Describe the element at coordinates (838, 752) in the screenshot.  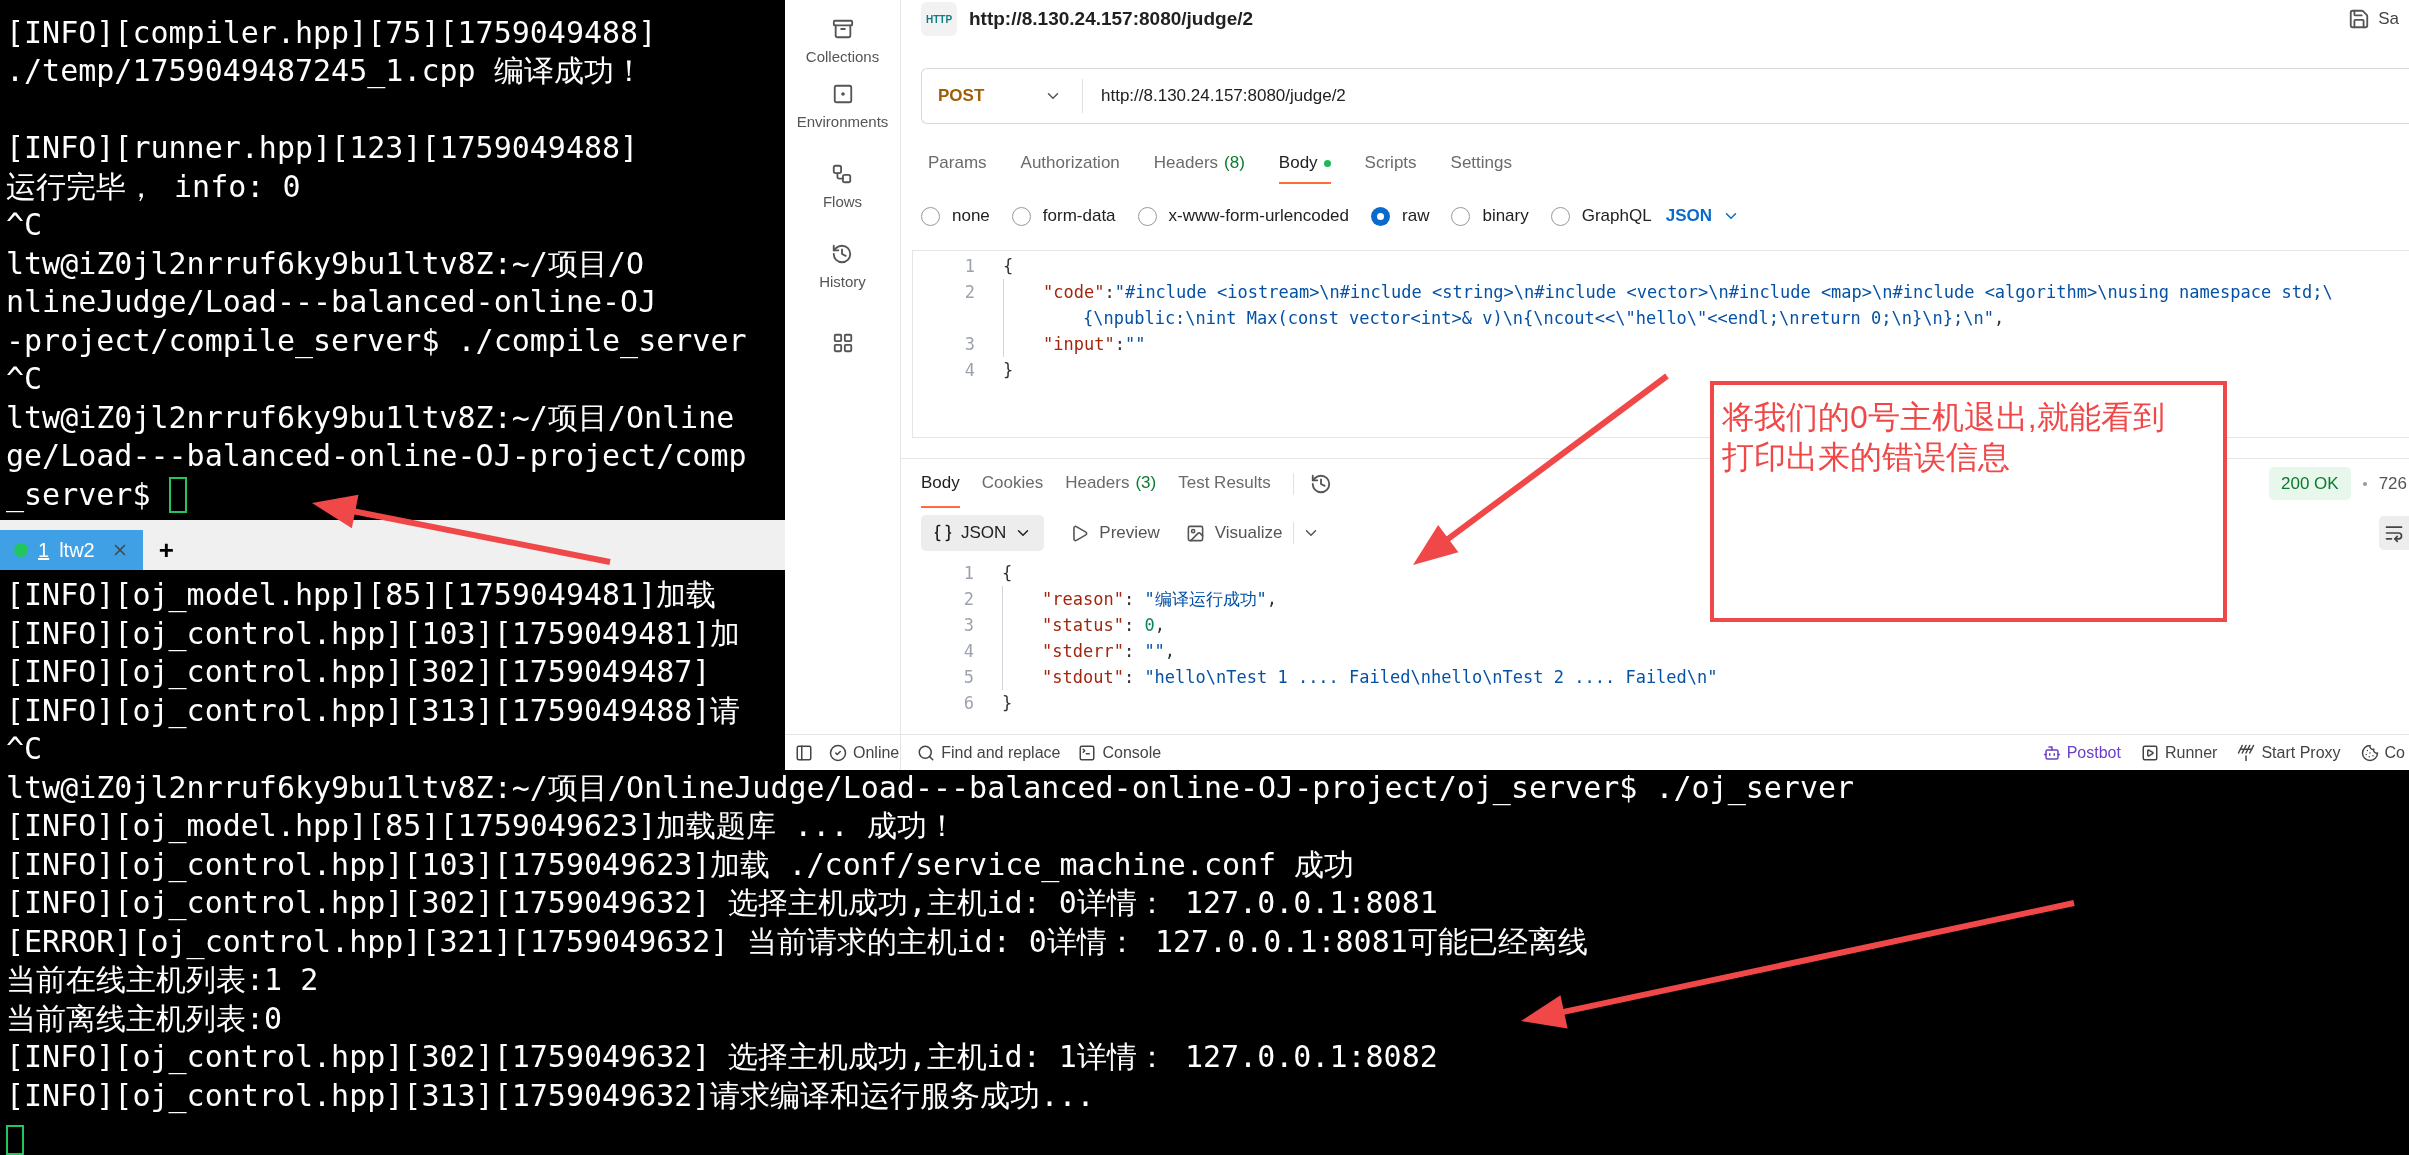
I see `check-circle-icon` at that location.